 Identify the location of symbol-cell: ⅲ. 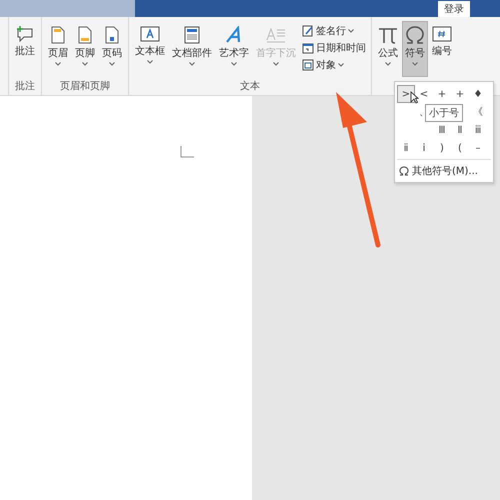
(478, 130).